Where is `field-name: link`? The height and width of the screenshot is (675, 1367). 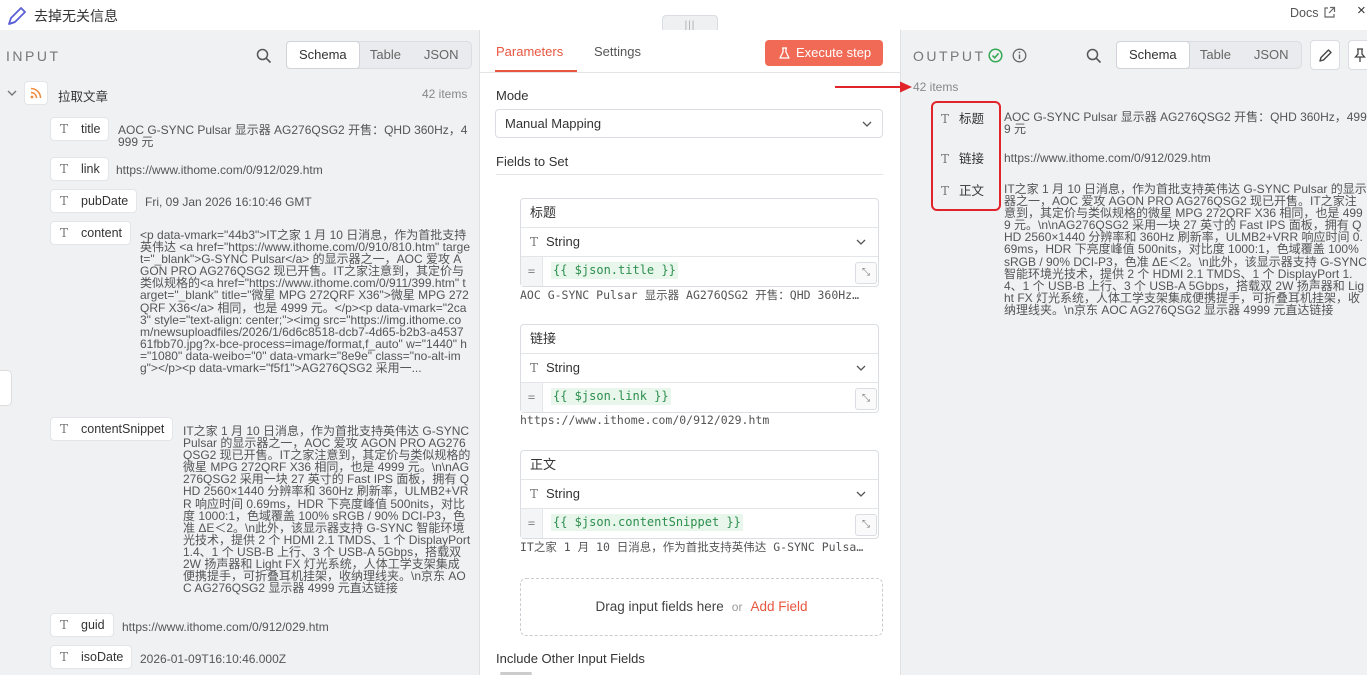
field-name: link is located at coordinates (90, 169).